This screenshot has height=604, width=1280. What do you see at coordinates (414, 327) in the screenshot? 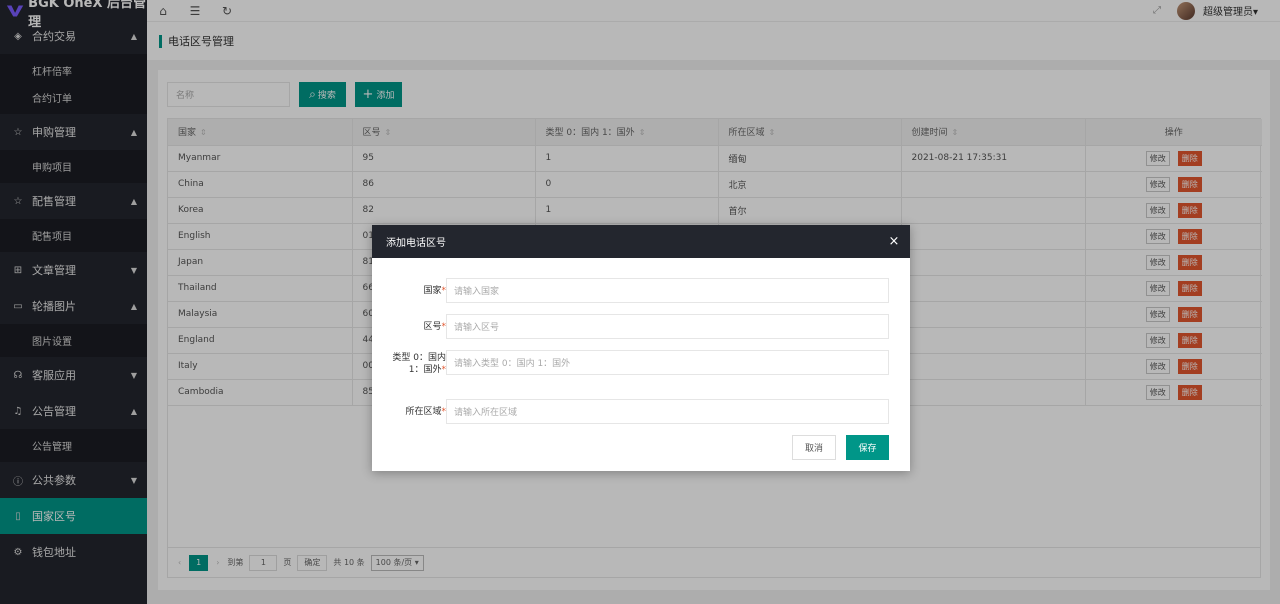
I see `field-label: 区号*` at bounding box center [414, 327].